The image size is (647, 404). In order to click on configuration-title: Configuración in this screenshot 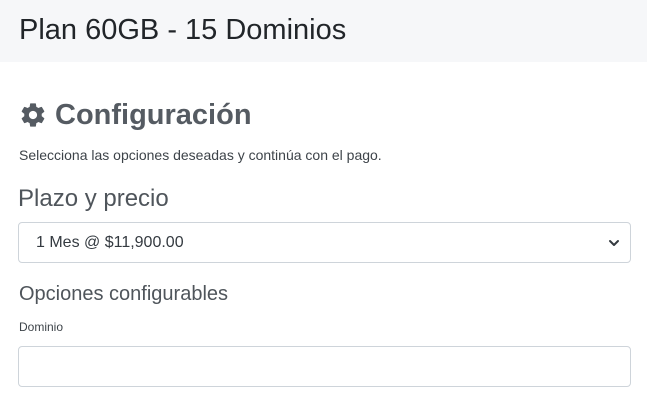, I will do `click(153, 115)`.